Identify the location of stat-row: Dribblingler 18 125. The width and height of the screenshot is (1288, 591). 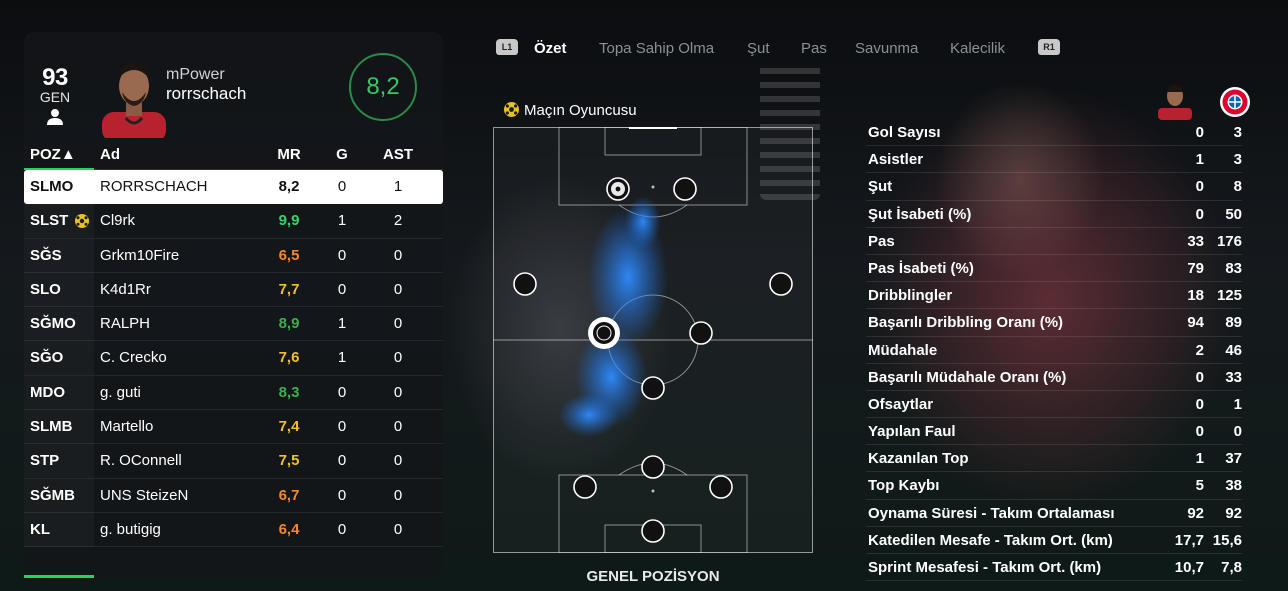
(1054, 296).